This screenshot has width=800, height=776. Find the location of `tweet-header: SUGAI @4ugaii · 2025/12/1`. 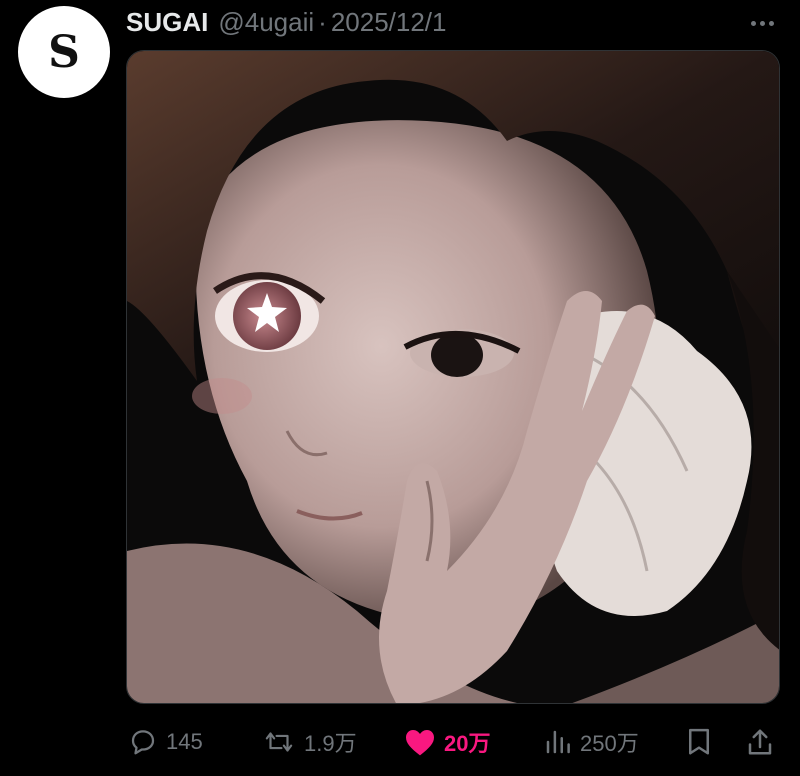

tweet-header: SUGAI @4ugaii · 2025/12/1 is located at coordinates (286, 22).